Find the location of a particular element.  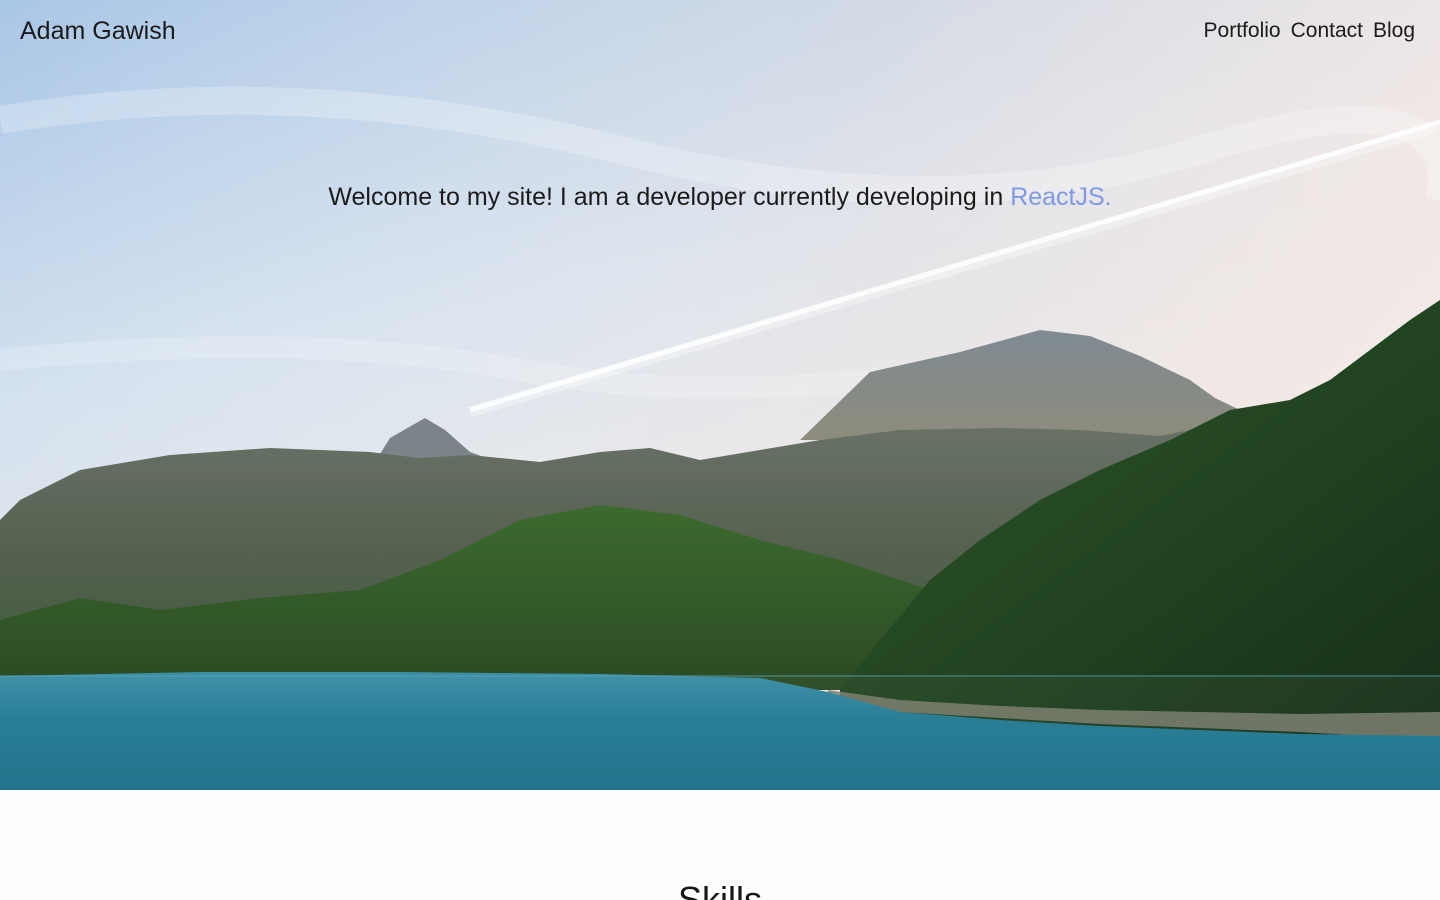

nav-links: Portfolio Contact Blog is located at coordinates (1309, 31).